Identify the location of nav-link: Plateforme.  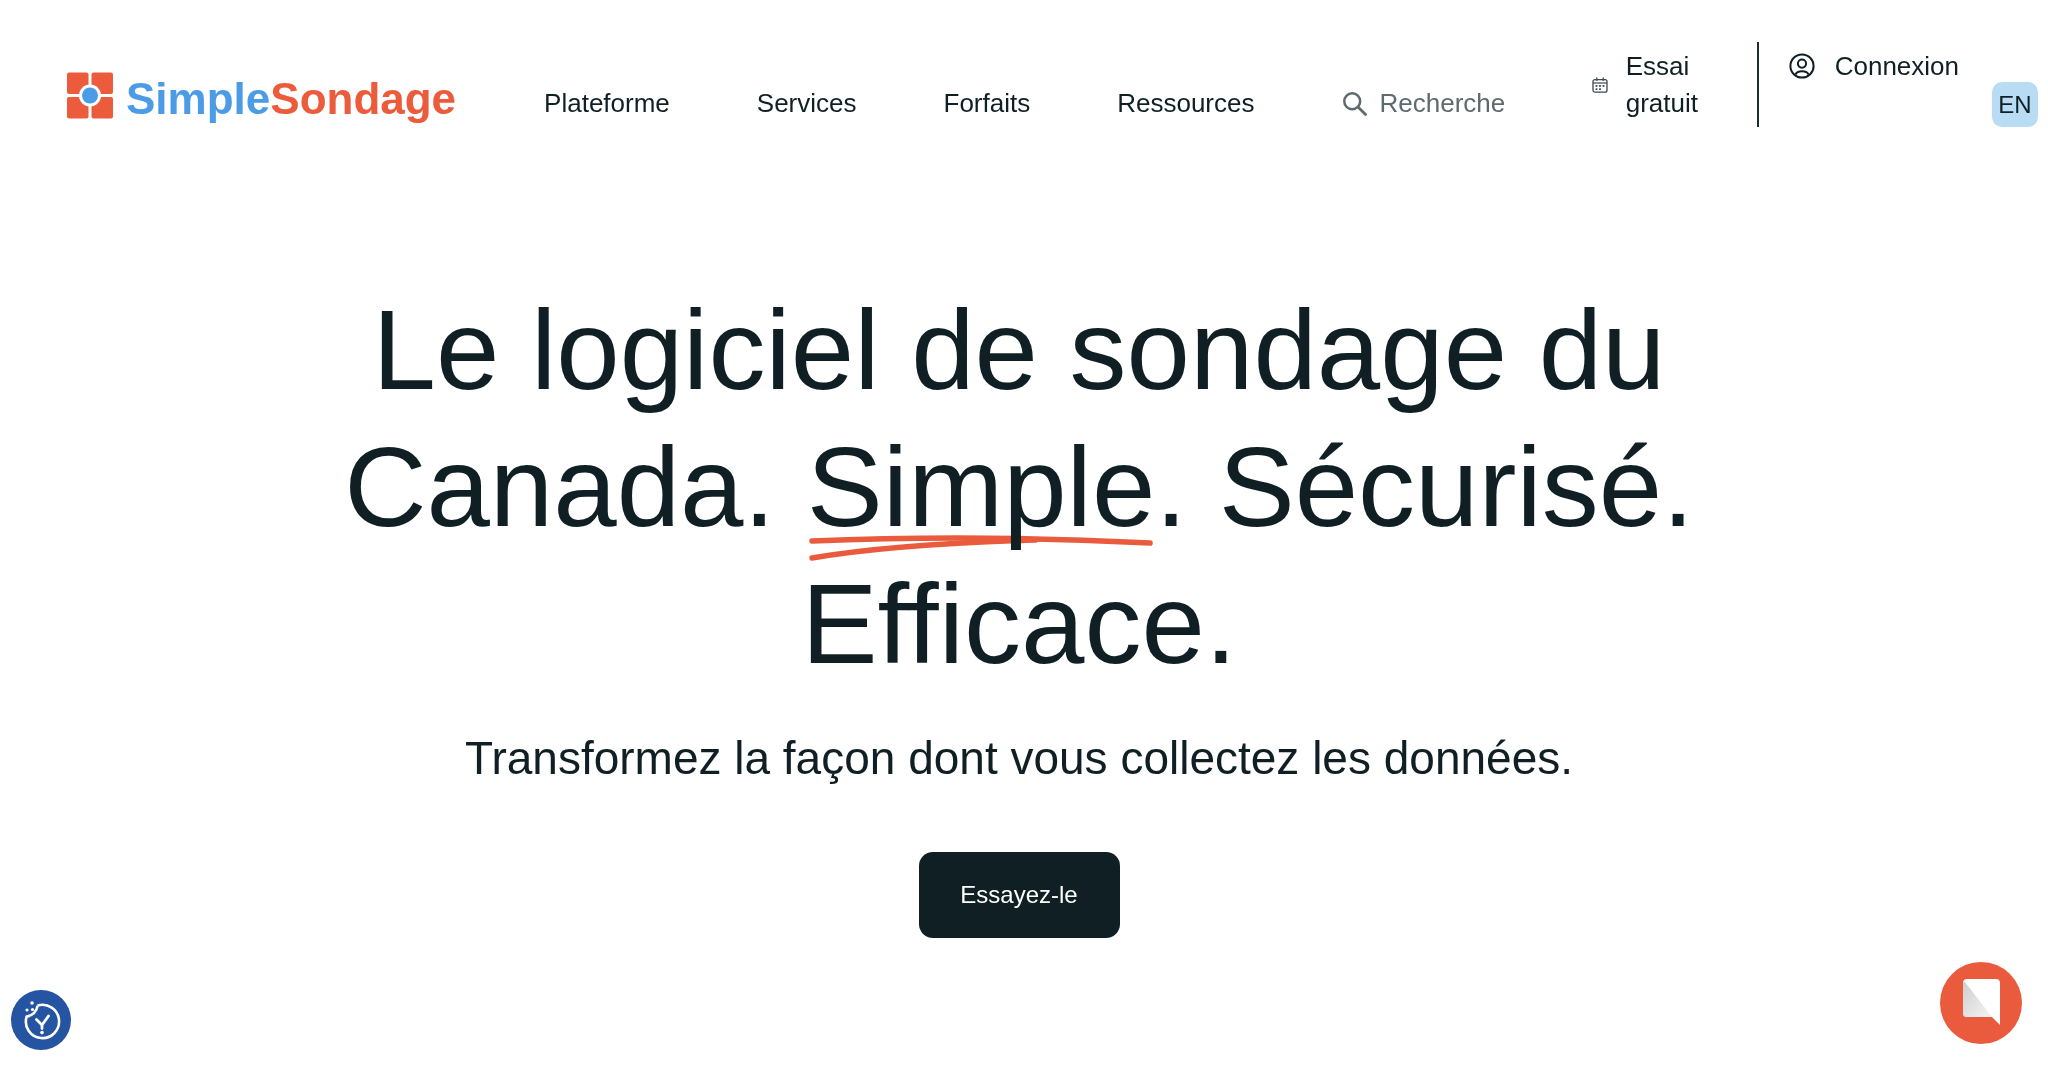
(607, 103).